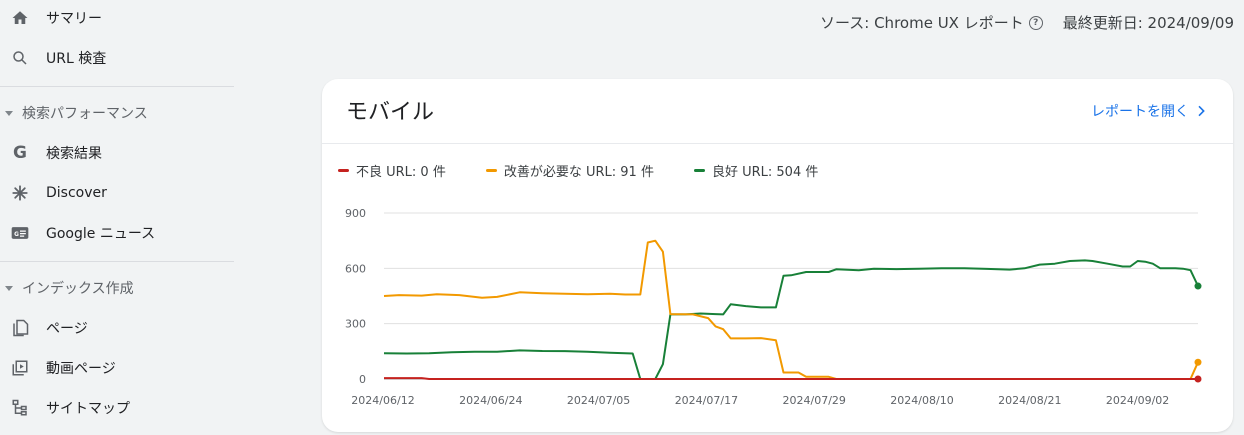 The image size is (1244, 435). I want to click on card-title: モバイル, so click(390, 112).